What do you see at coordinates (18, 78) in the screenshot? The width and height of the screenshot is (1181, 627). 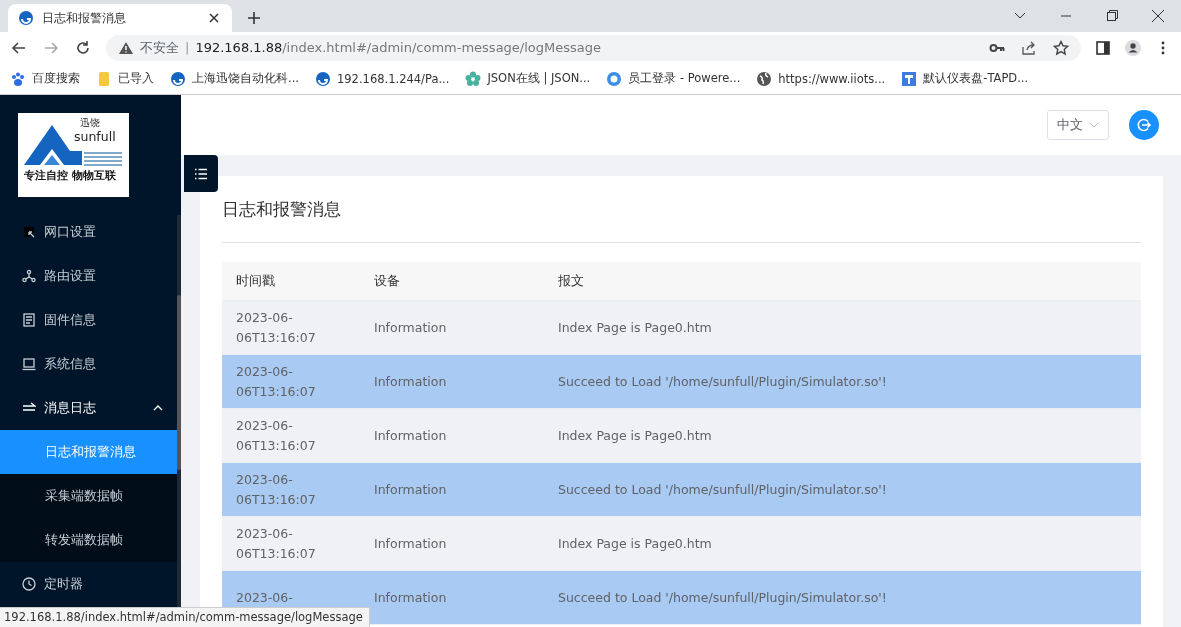 I see `paw-icon` at bounding box center [18, 78].